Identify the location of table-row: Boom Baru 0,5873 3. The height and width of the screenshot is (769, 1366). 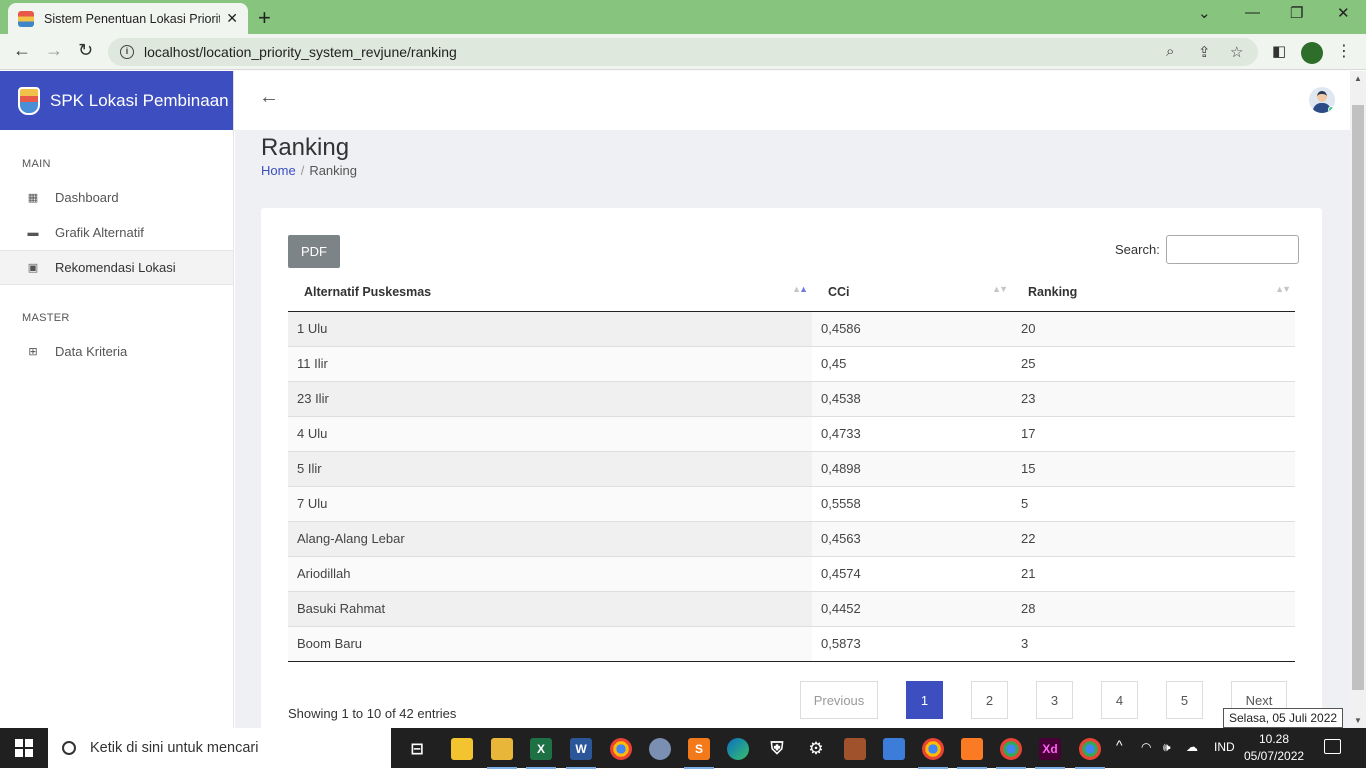
(791, 643).